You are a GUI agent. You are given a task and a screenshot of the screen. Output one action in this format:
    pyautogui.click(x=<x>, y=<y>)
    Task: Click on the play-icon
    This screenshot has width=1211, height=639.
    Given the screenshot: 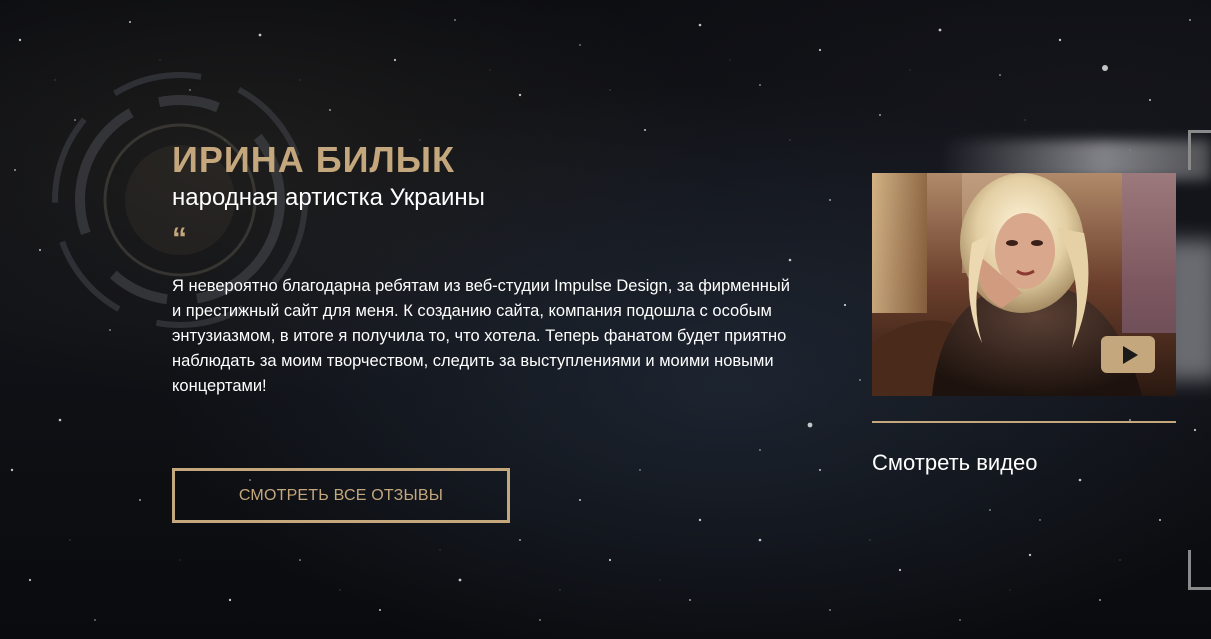 What is the action you would take?
    pyautogui.click(x=1130, y=354)
    